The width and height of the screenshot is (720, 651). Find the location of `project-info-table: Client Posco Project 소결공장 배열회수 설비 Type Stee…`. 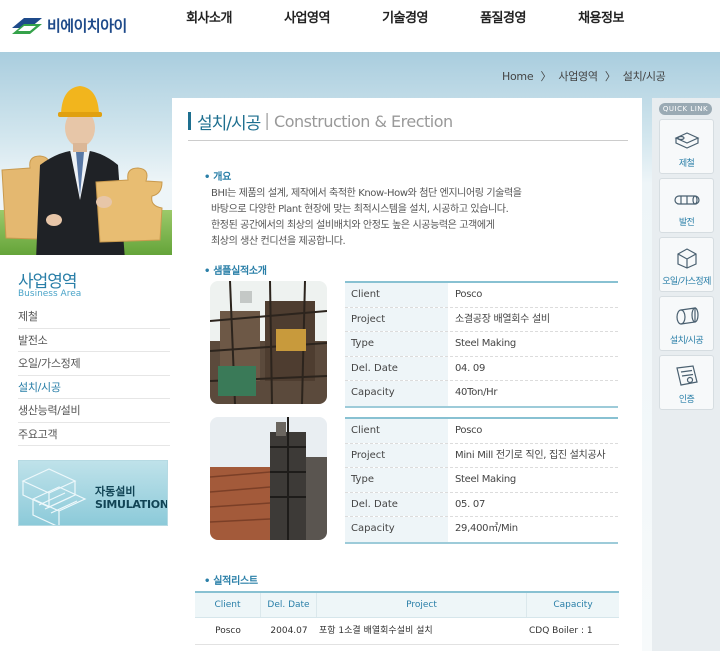

project-info-table: Client Posco Project 소결공장 배열회수 설비 Type Stee… is located at coordinates (481, 344).